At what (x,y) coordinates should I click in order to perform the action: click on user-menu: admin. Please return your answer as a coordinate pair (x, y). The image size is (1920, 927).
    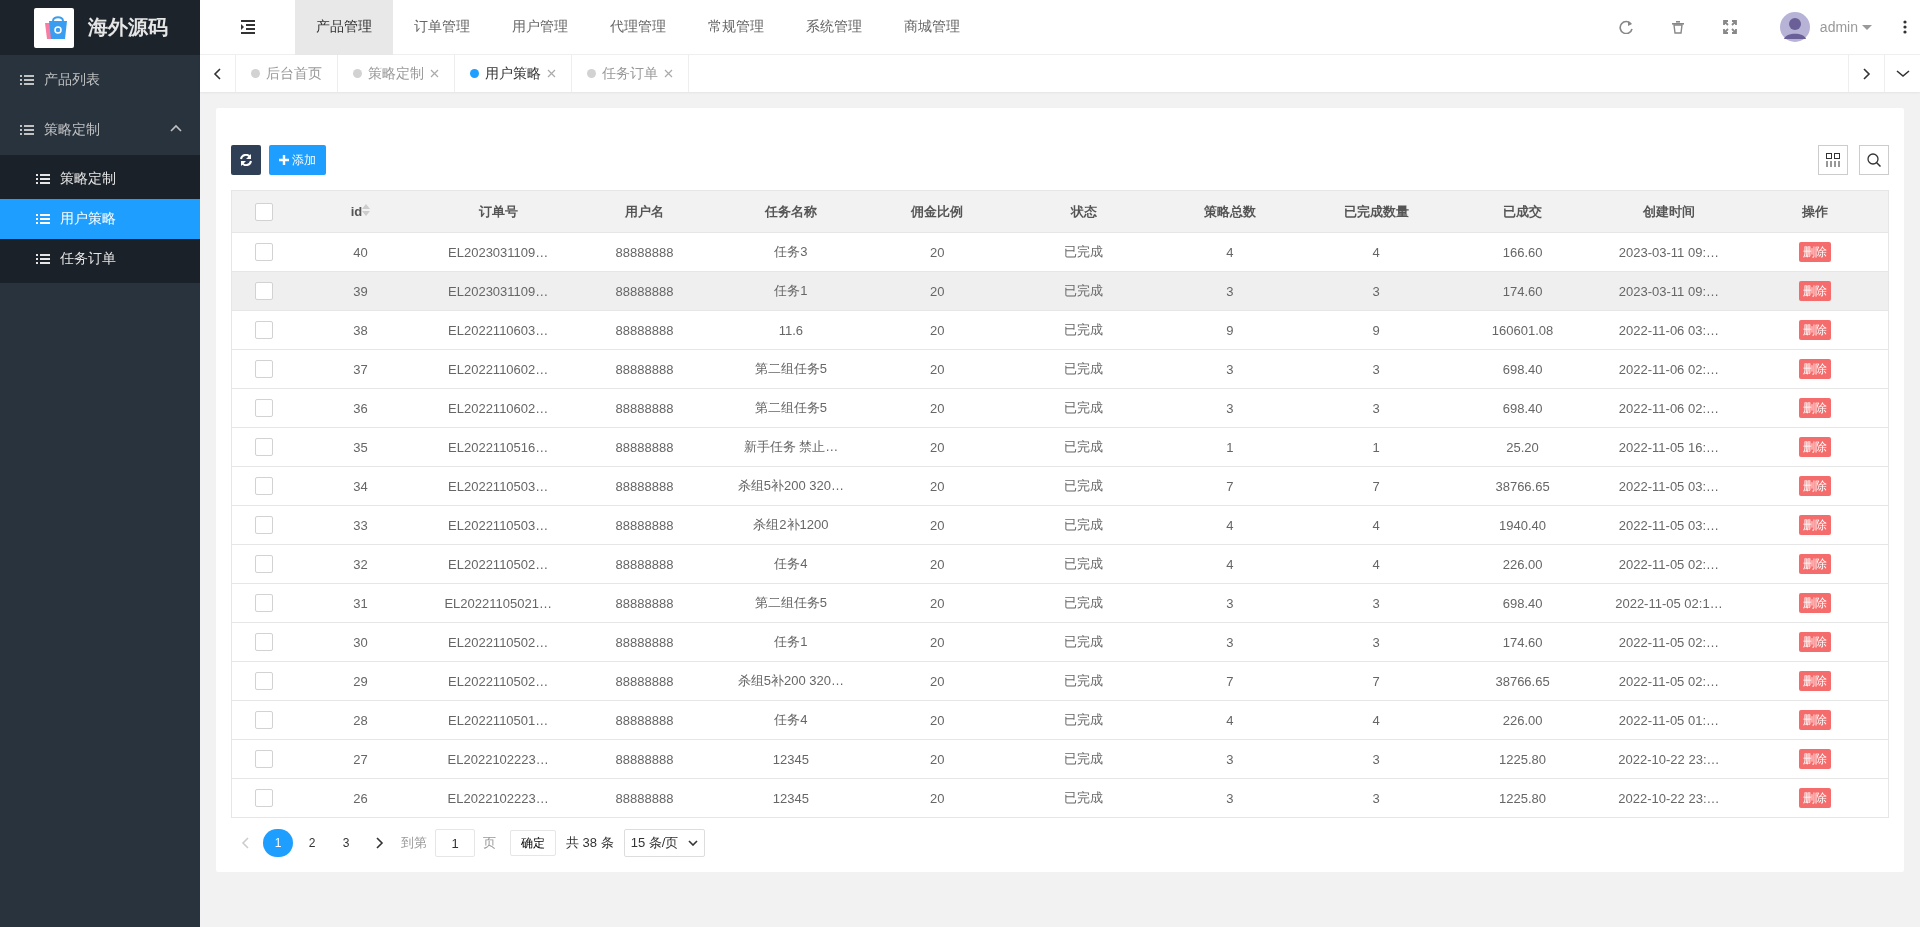
    Looking at the image, I should click on (1845, 27).